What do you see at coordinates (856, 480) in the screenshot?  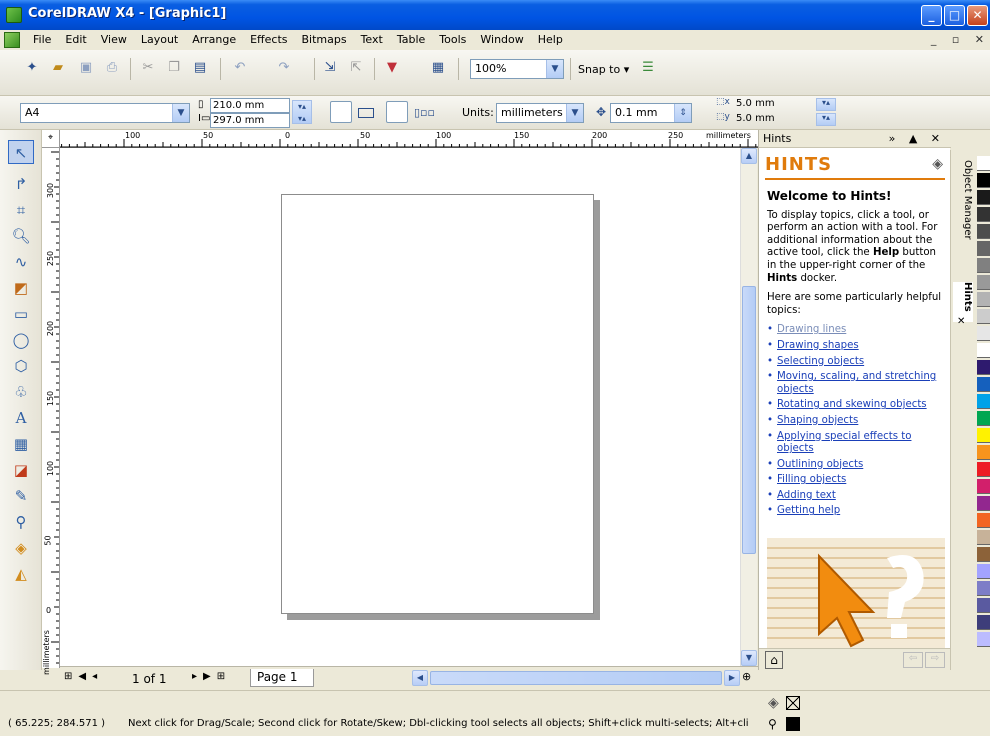 I see `topic-link: Filling objects` at bounding box center [856, 480].